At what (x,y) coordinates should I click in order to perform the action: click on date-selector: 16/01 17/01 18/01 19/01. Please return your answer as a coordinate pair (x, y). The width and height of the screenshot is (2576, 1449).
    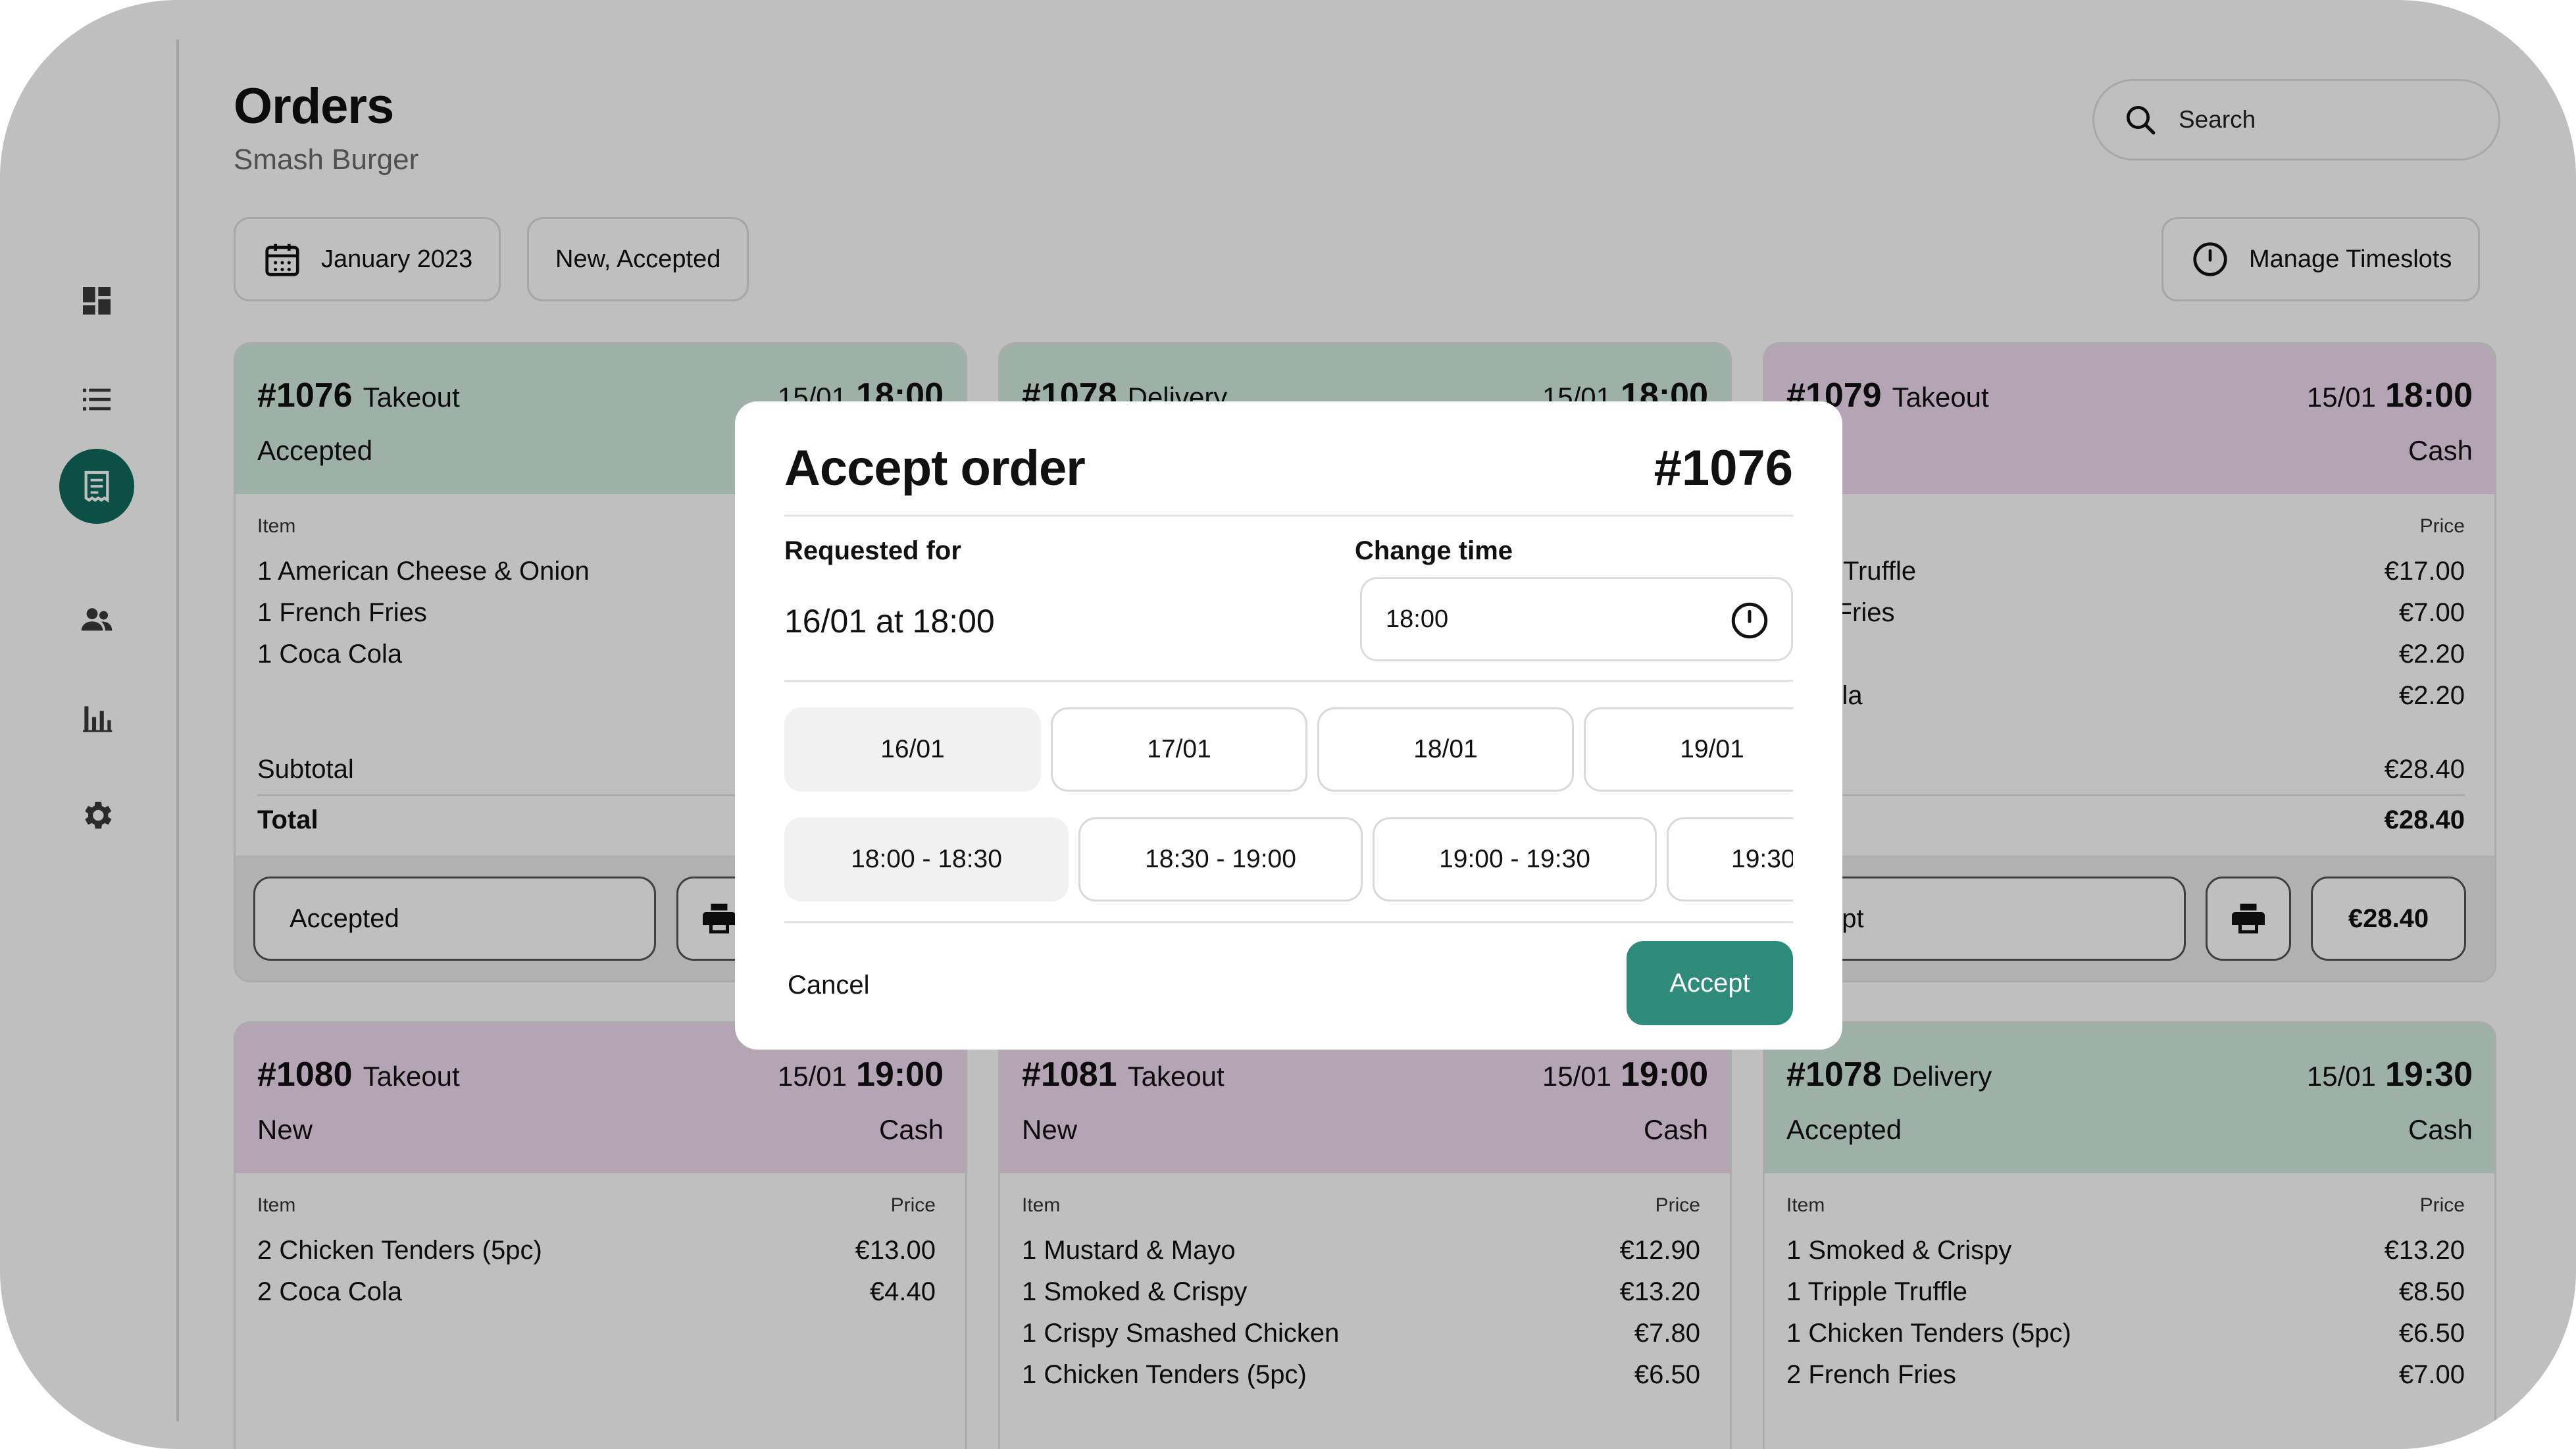
    Looking at the image, I should click on (1288, 750).